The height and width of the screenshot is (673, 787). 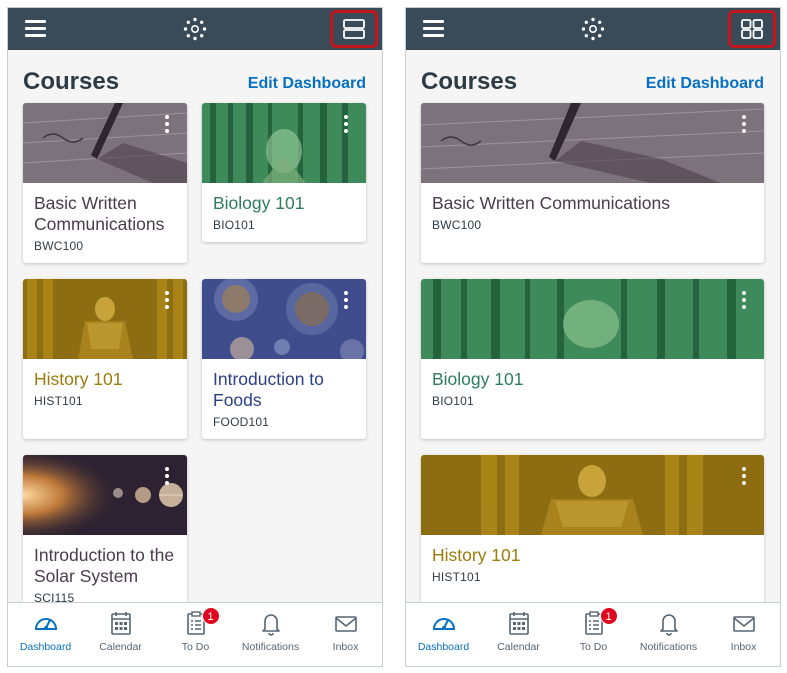 I want to click on course-title: Introduction to the Solar System, so click(x=104, y=565).